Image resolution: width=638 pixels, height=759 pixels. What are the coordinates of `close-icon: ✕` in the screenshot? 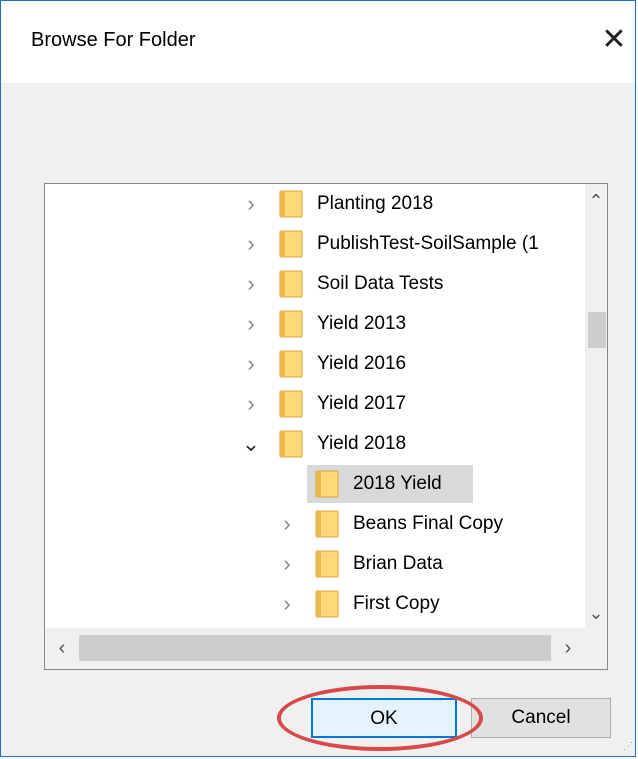 It's located at (614, 40).